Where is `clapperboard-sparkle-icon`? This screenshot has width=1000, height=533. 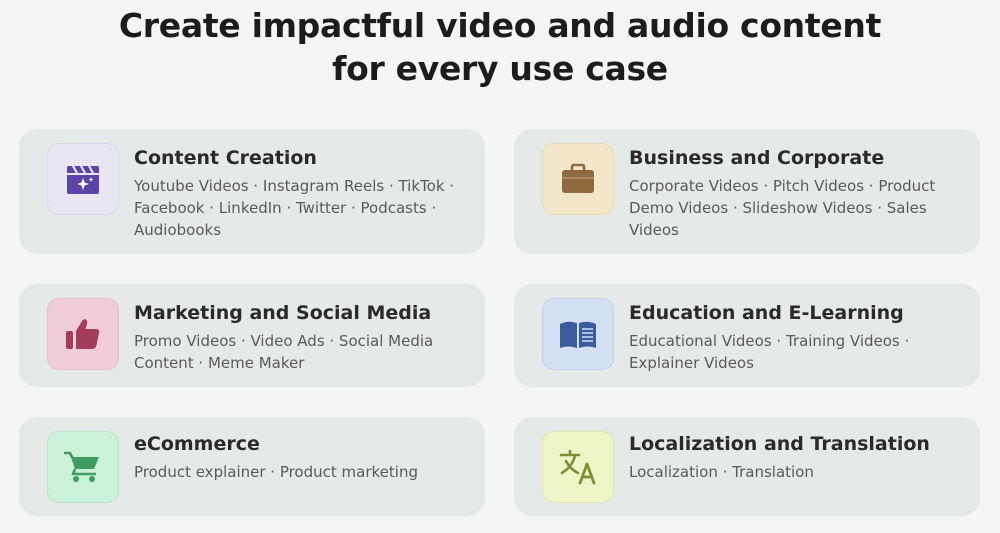 clapperboard-sparkle-icon is located at coordinates (83, 179).